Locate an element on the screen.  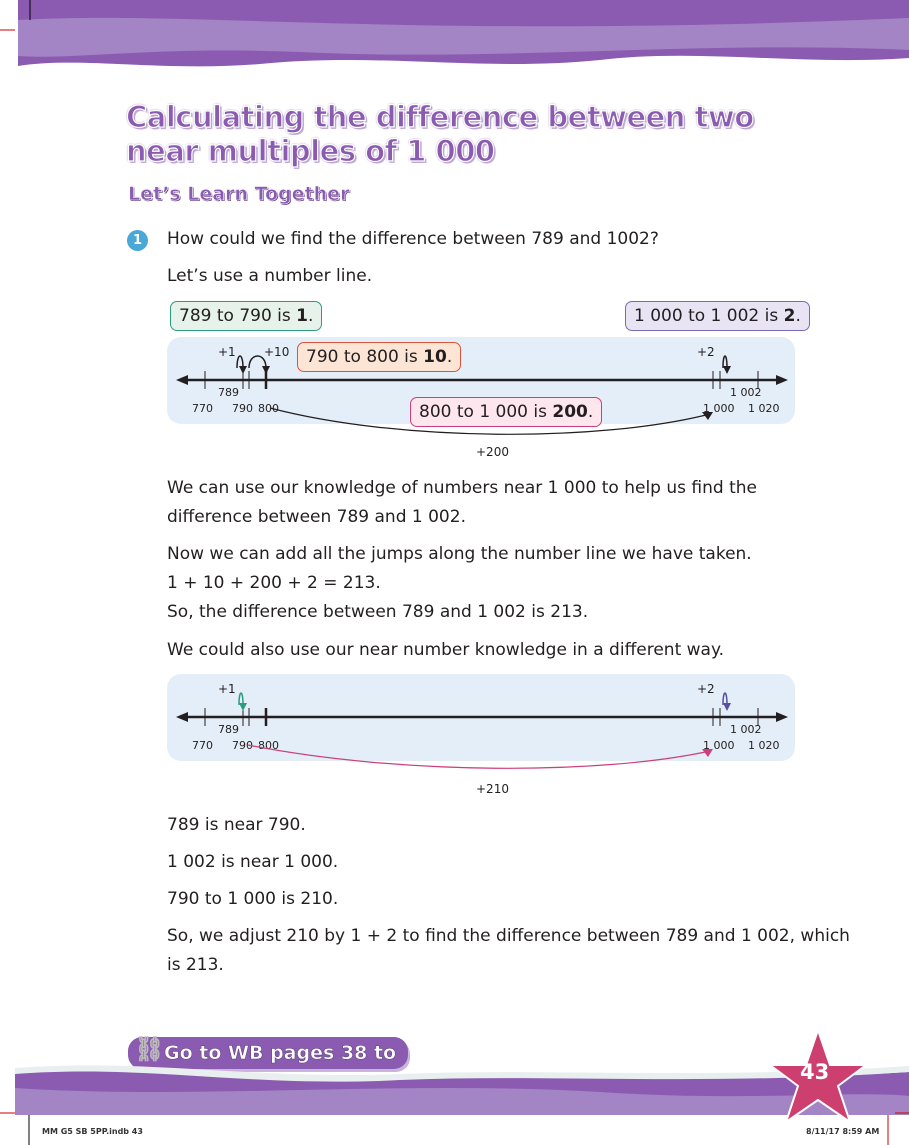
page-number: 43 is located at coordinates (815, 1072).